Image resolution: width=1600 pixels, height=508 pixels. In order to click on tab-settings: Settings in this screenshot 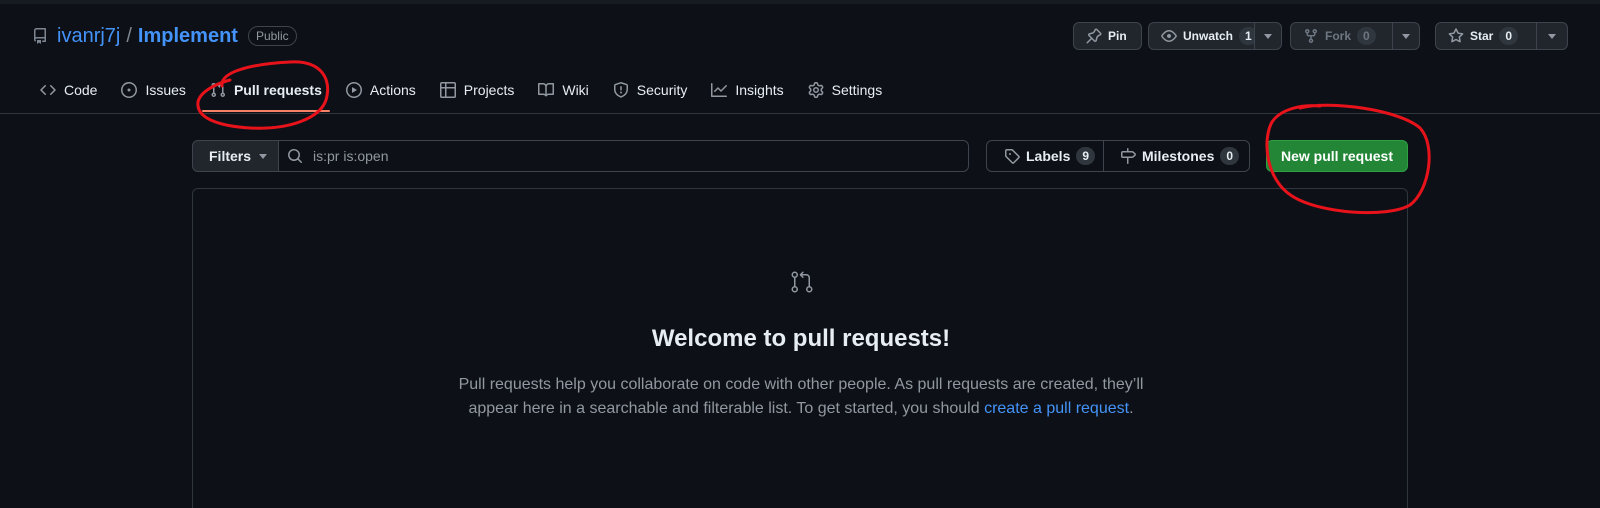, I will do `click(845, 90)`.